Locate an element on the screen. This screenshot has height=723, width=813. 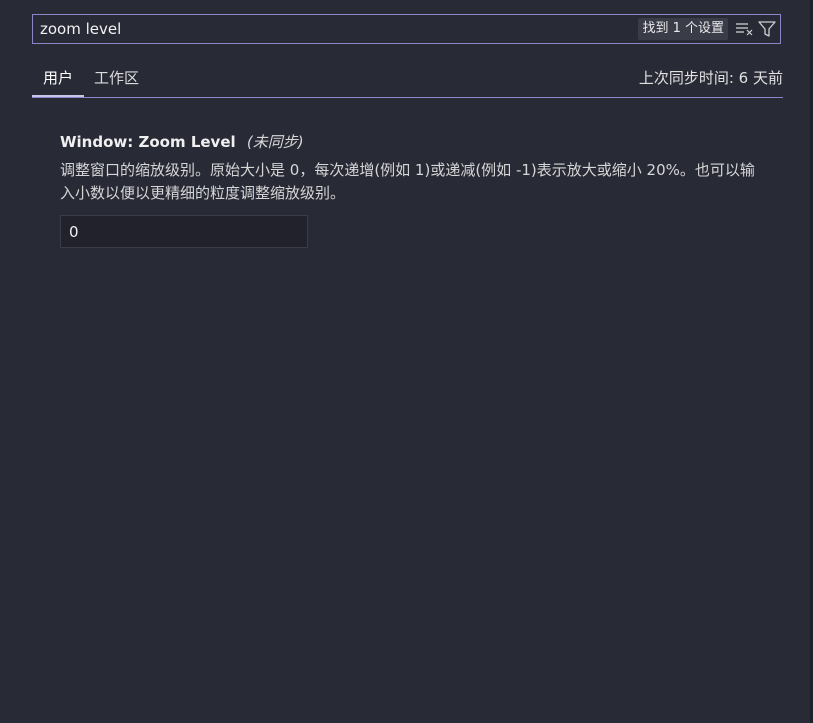
settings-scope-tabs: 用户 工作区 上次同步时间: 6 天前 is located at coordinates (407, 79).